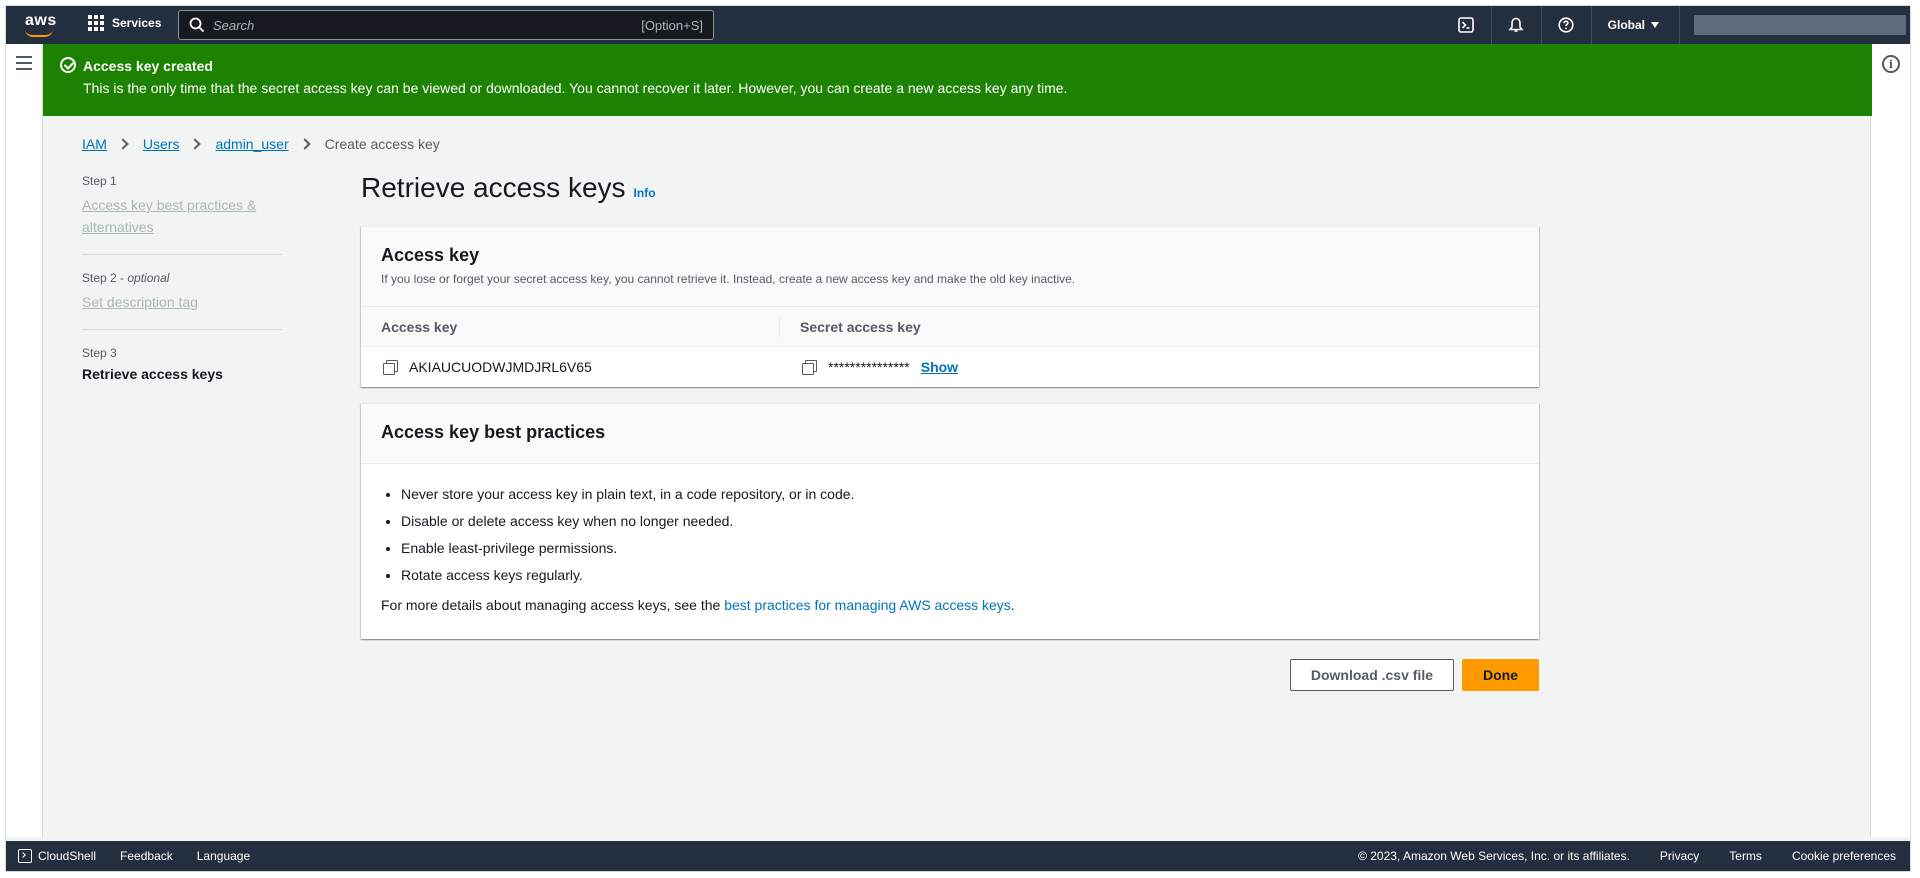 The width and height of the screenshot is (1920, 878). Describe the element at coordinates (223, 856) in the screenshot. I see `footer-language-link: Language` at that location.